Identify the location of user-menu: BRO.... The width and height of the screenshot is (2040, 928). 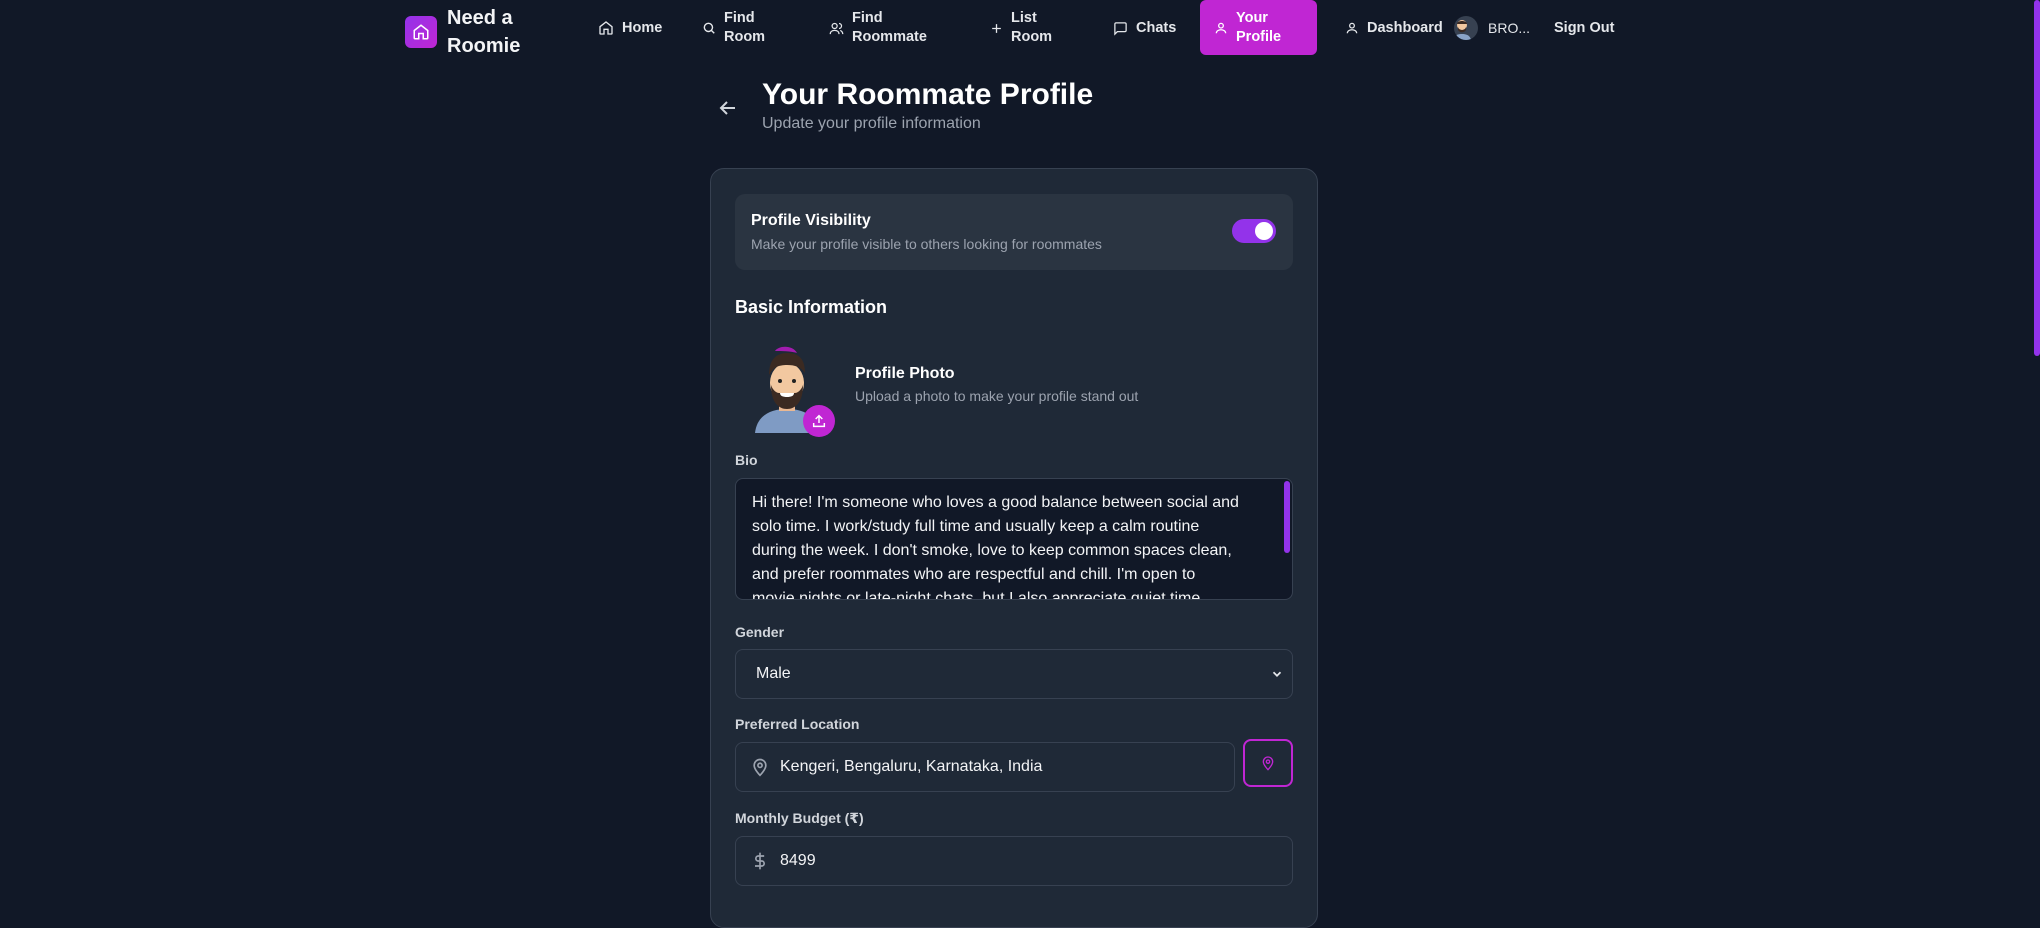
(1492, 28).